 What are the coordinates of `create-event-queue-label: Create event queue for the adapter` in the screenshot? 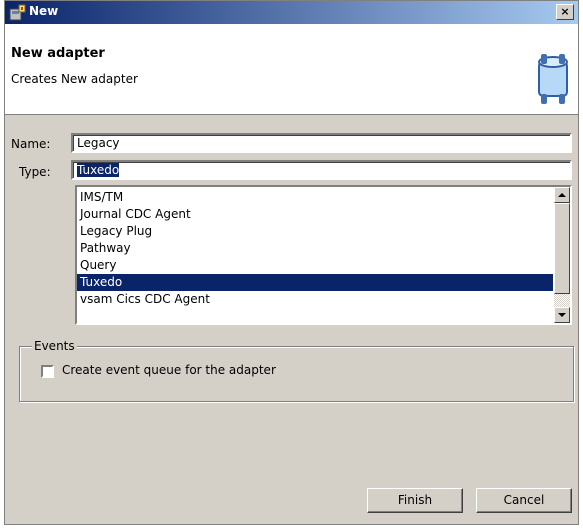 It's located at (169, 370).